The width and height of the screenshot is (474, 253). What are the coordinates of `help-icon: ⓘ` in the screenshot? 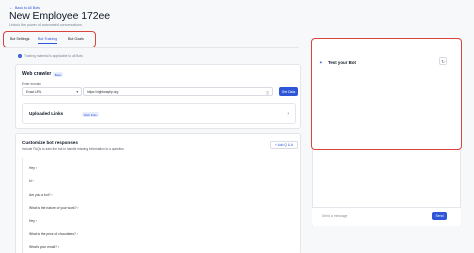 It's located at (267, 92).